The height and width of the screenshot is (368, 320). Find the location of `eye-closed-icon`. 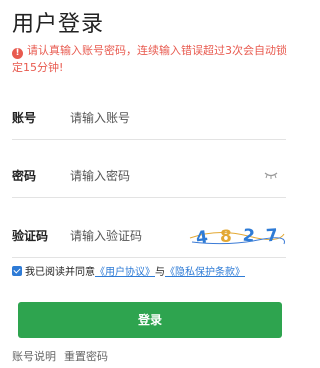

eye-closed-icon is located at coordinates (271, 175).